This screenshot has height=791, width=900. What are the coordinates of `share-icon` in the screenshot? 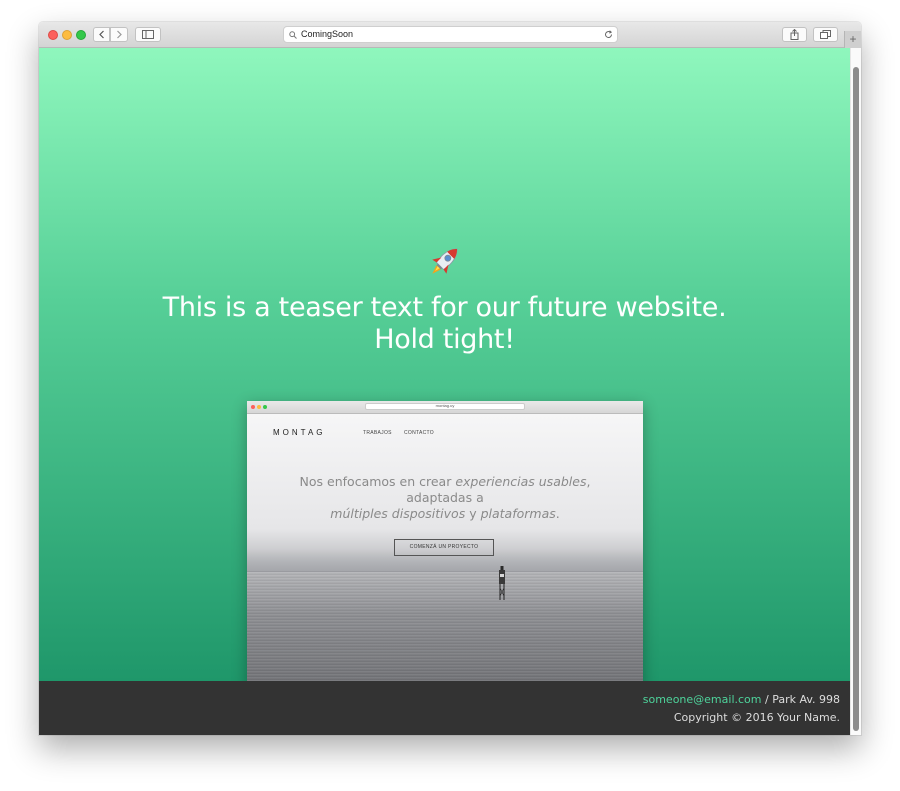 It's located at (794, 34).